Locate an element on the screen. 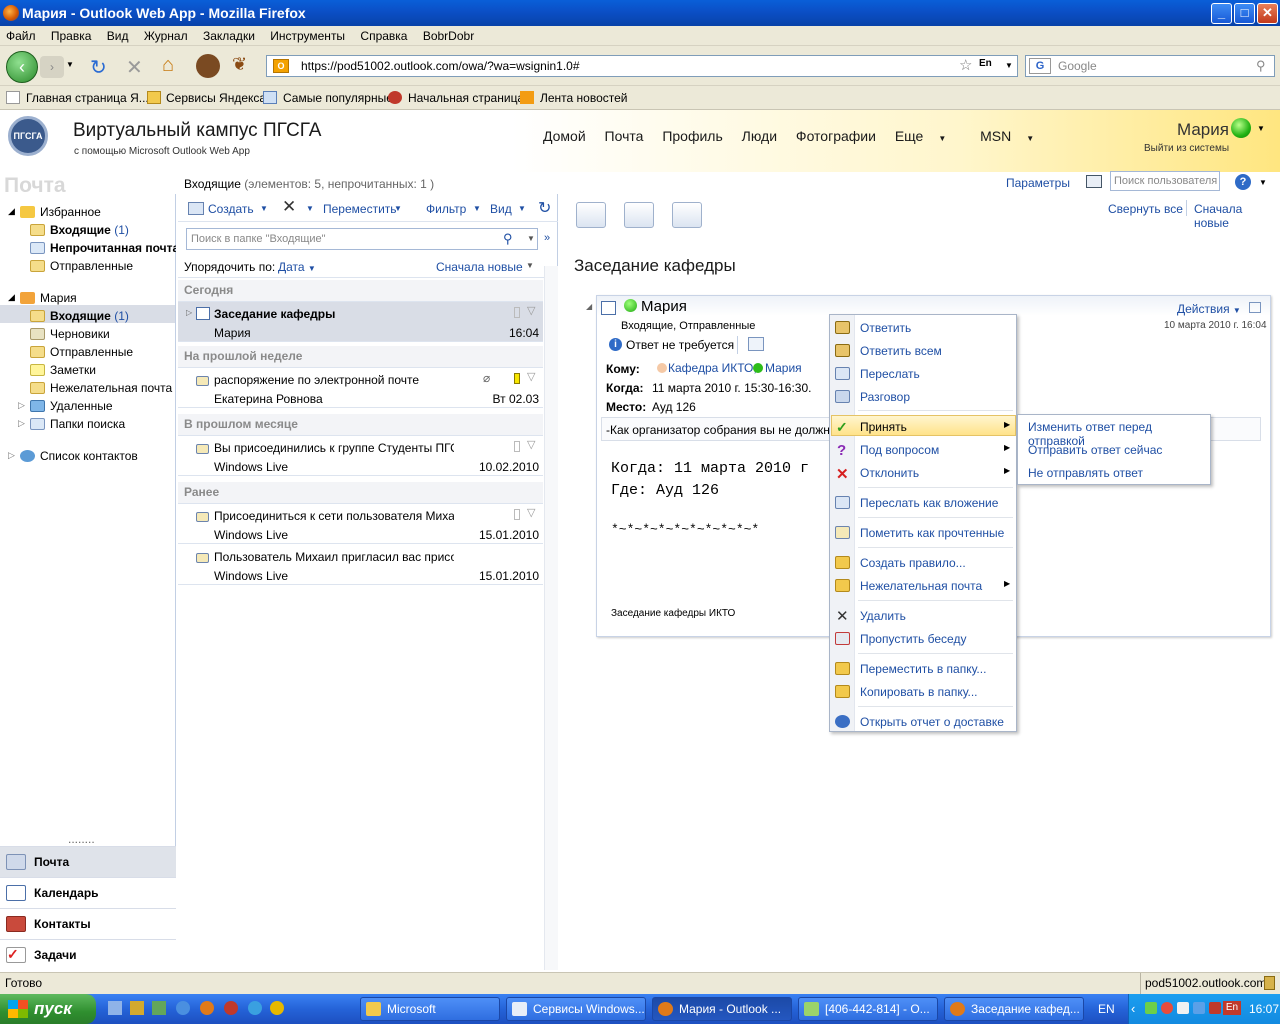 This screenshot has width=1280, height=1024. bobr-icon is located at coordinates (208, 66).